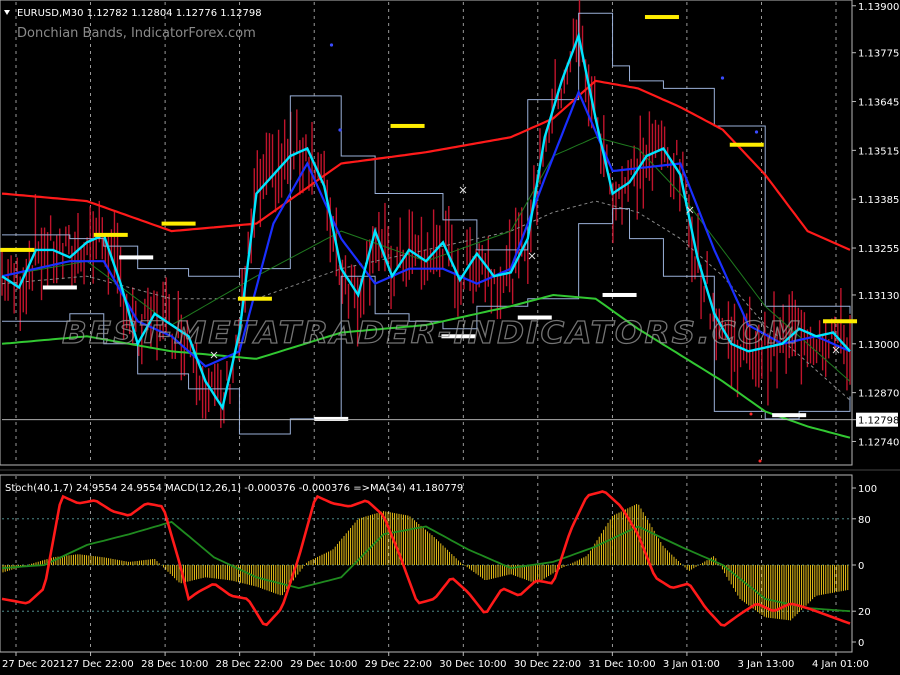 The height and width of the screenshot is (675, 900). Describe the element at coordinates (840, 664) in the screenshot. I see `time-tick-label: 4 Jan 01:00` at that location.